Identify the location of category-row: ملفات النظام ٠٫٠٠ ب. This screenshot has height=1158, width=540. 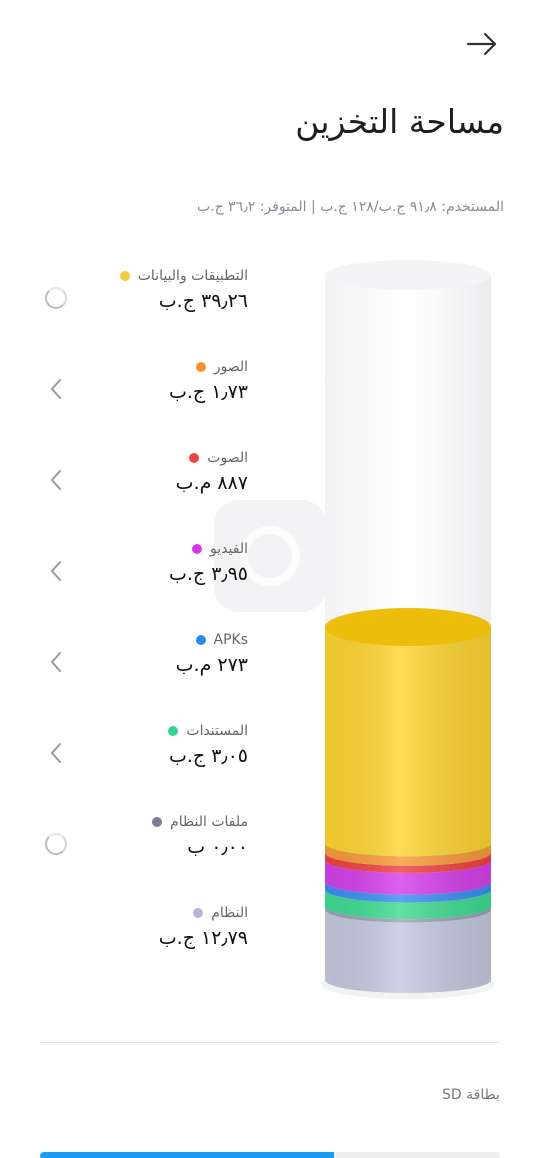
(150, 841).